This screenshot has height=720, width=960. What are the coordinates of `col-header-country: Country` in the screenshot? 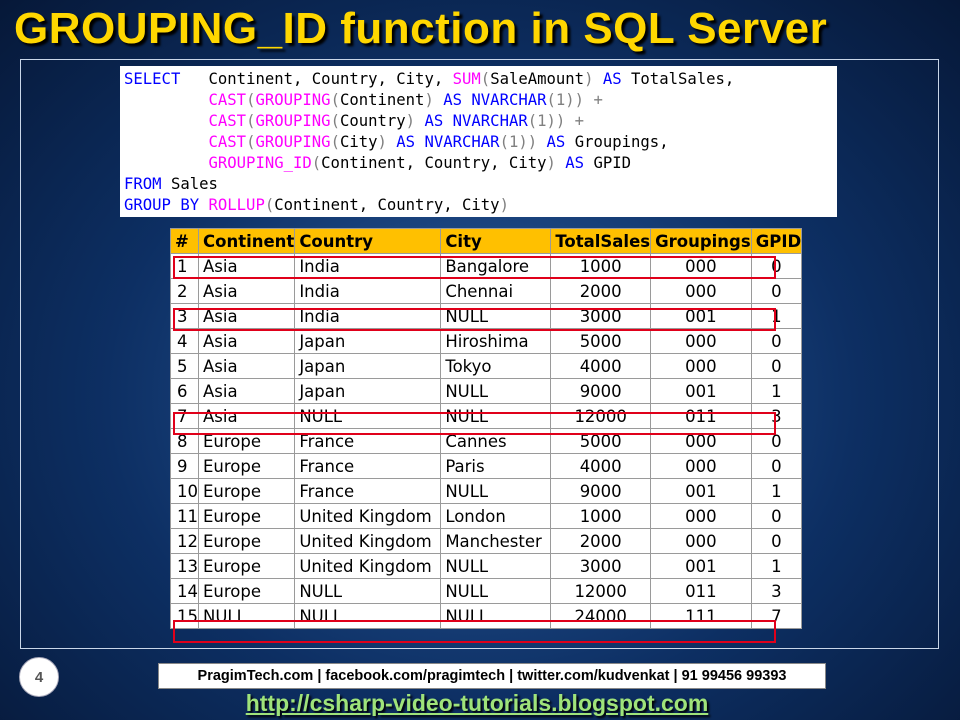 It's located at (368, 241).